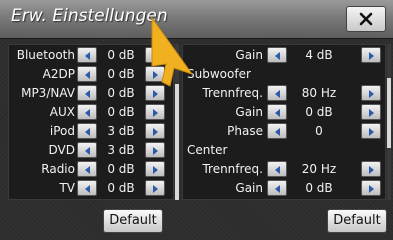 The image size is (393, 240). What do you see at coordinates (319, 55) in the screenshot?
I see `row-value: 4 dB` at bounding box center [319, 55].